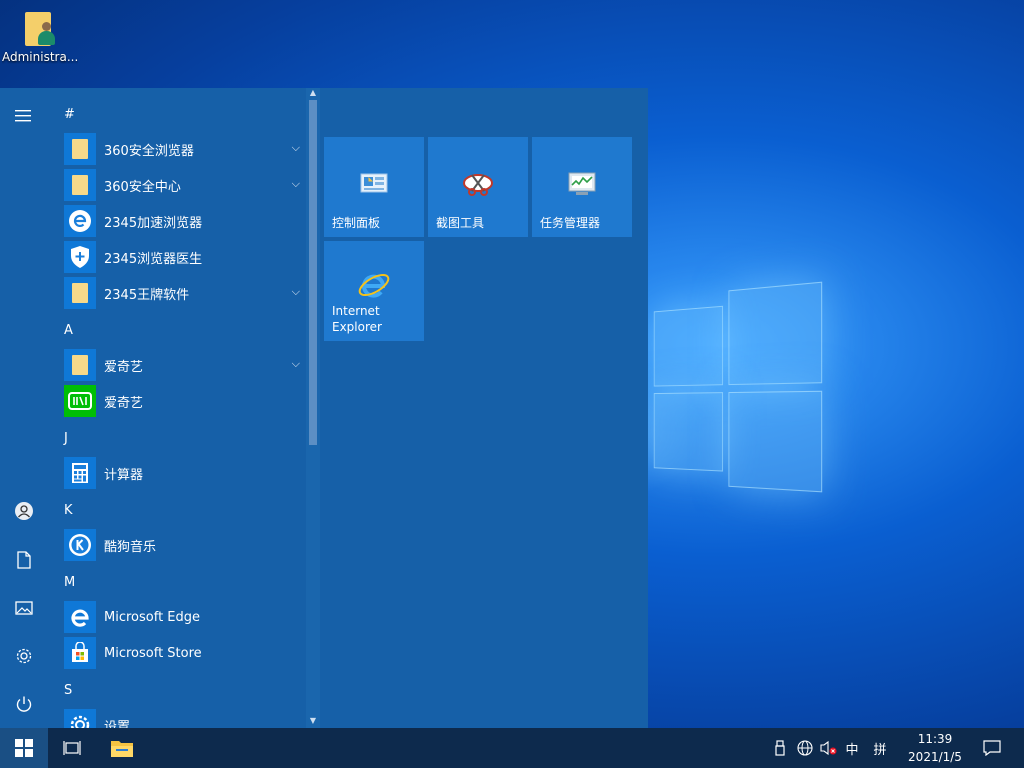  Describe the element at coordinates (185, 545) in the screenshot. I see `app-item: 酷狗音乐` at that location.